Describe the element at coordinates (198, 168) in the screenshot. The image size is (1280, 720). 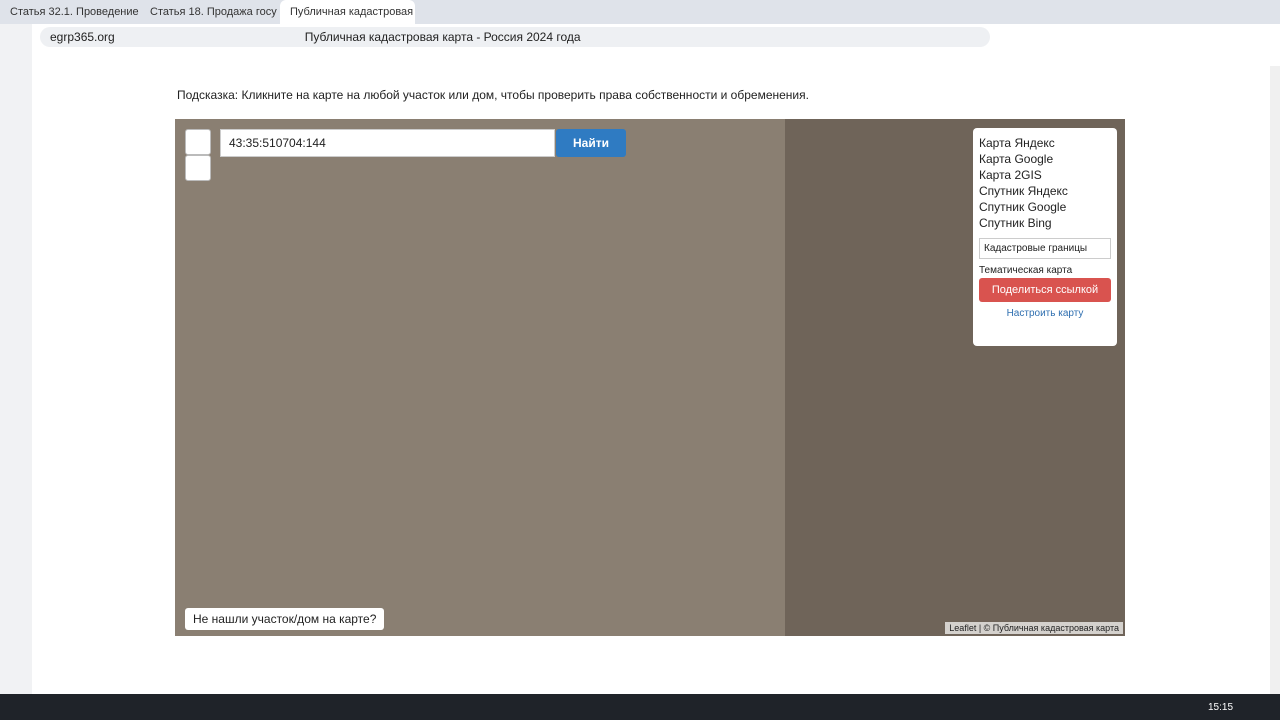
I see `zoom-out-button` at that location.